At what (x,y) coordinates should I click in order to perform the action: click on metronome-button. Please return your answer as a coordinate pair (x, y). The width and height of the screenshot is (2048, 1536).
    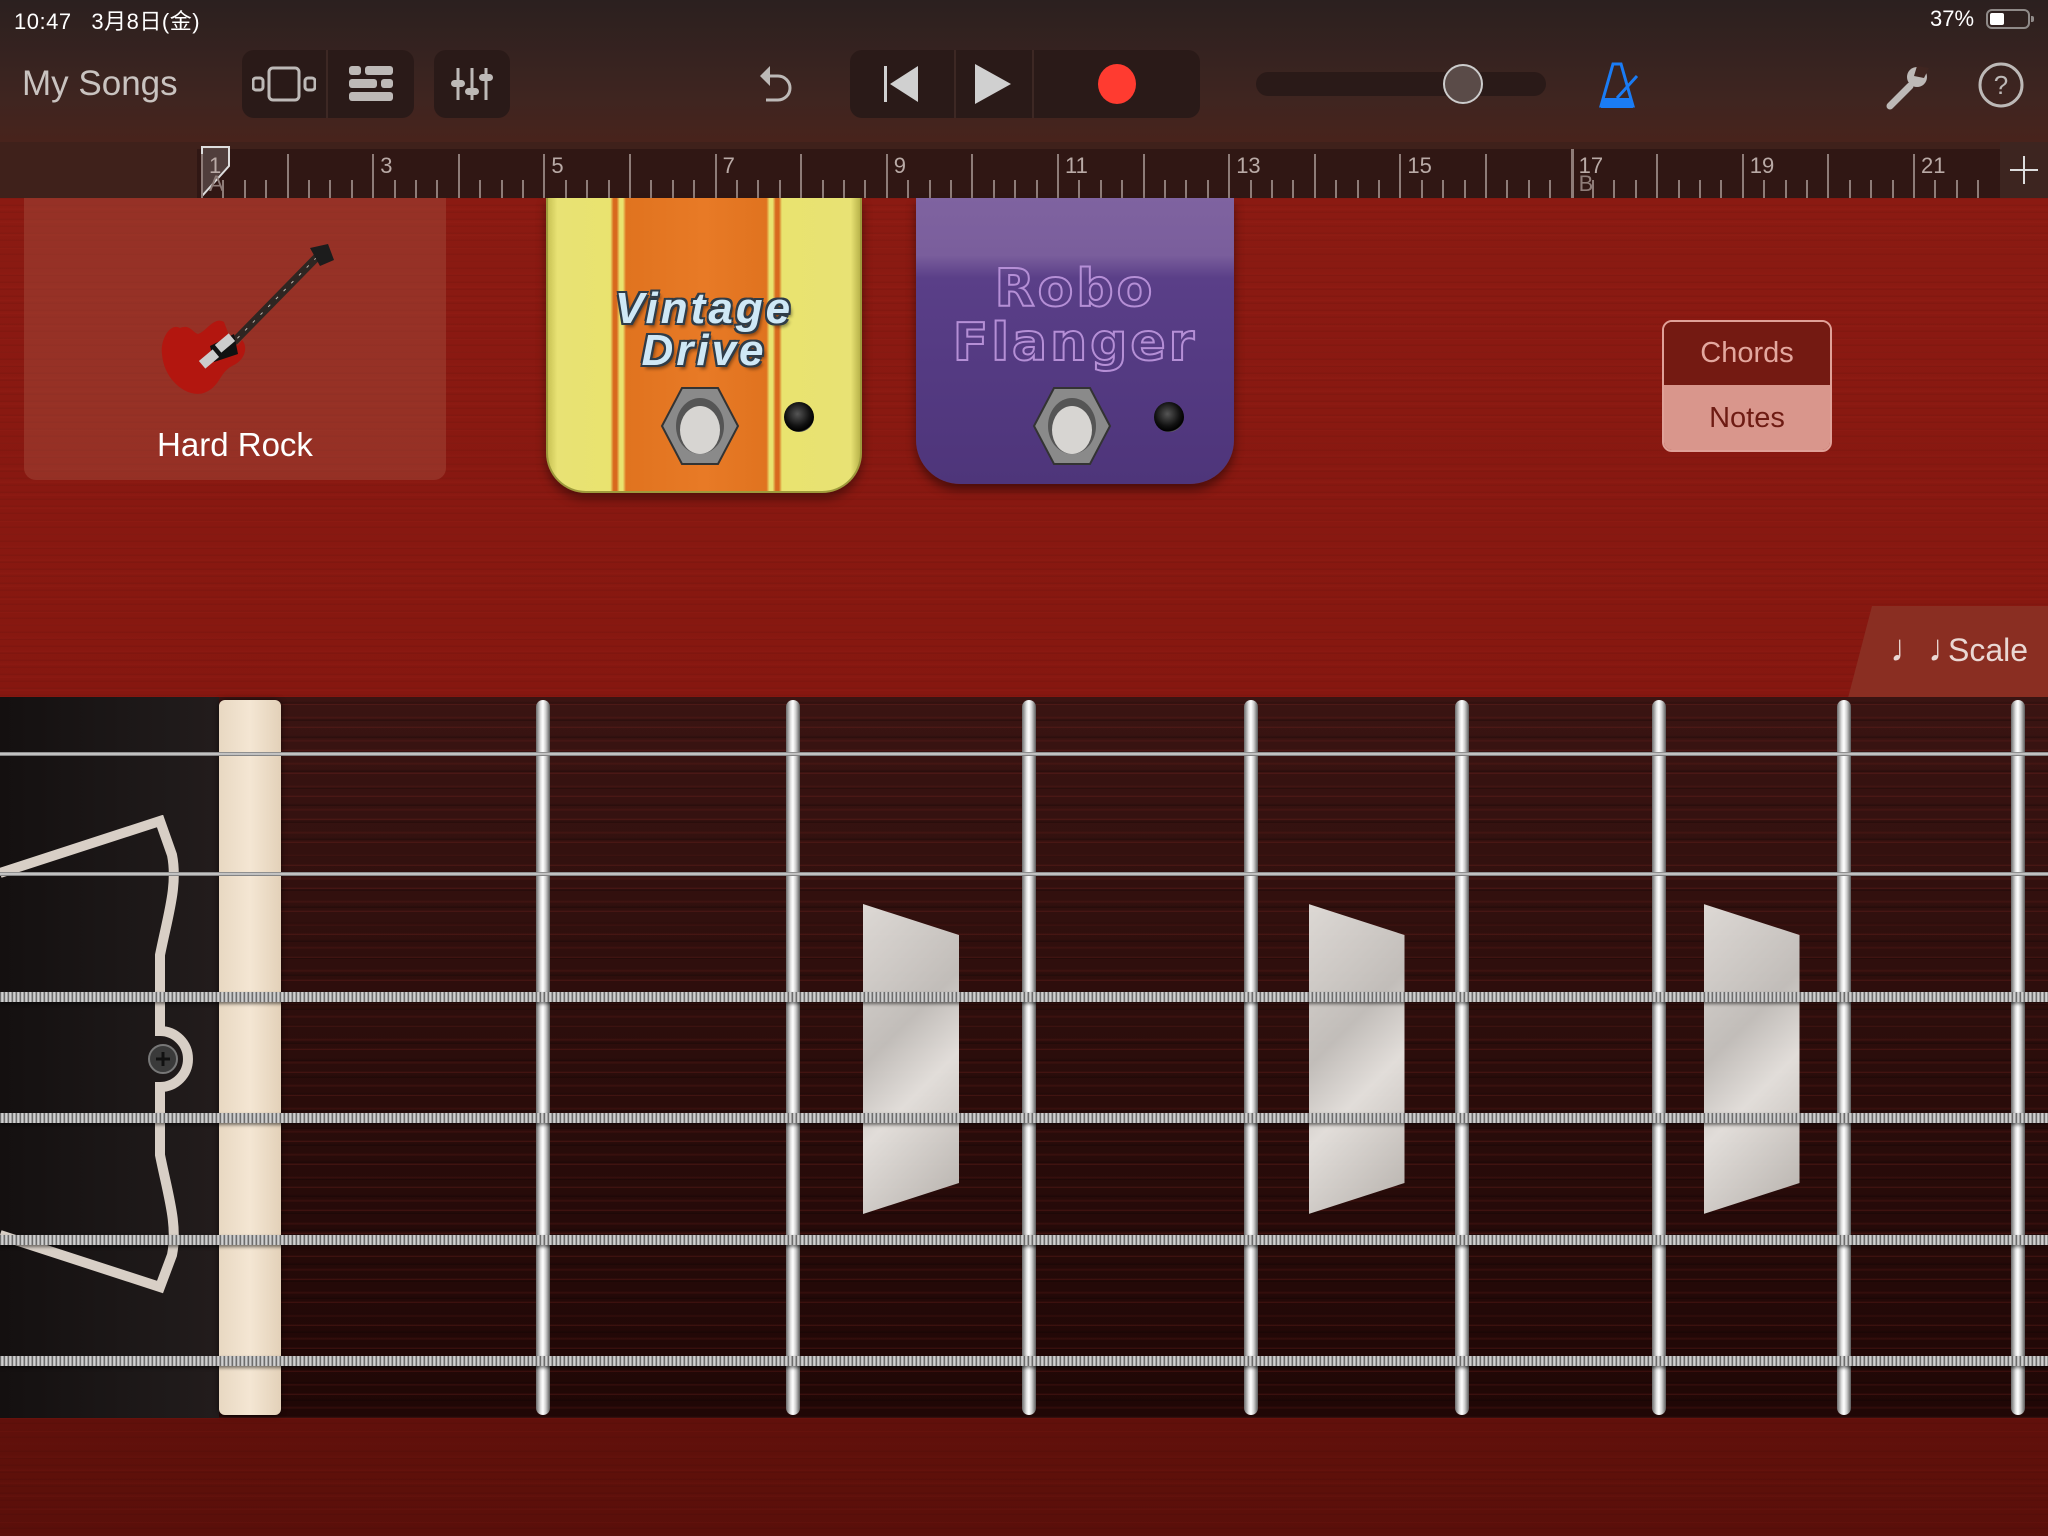
    Looking at the image, I should click on (1620, 86).